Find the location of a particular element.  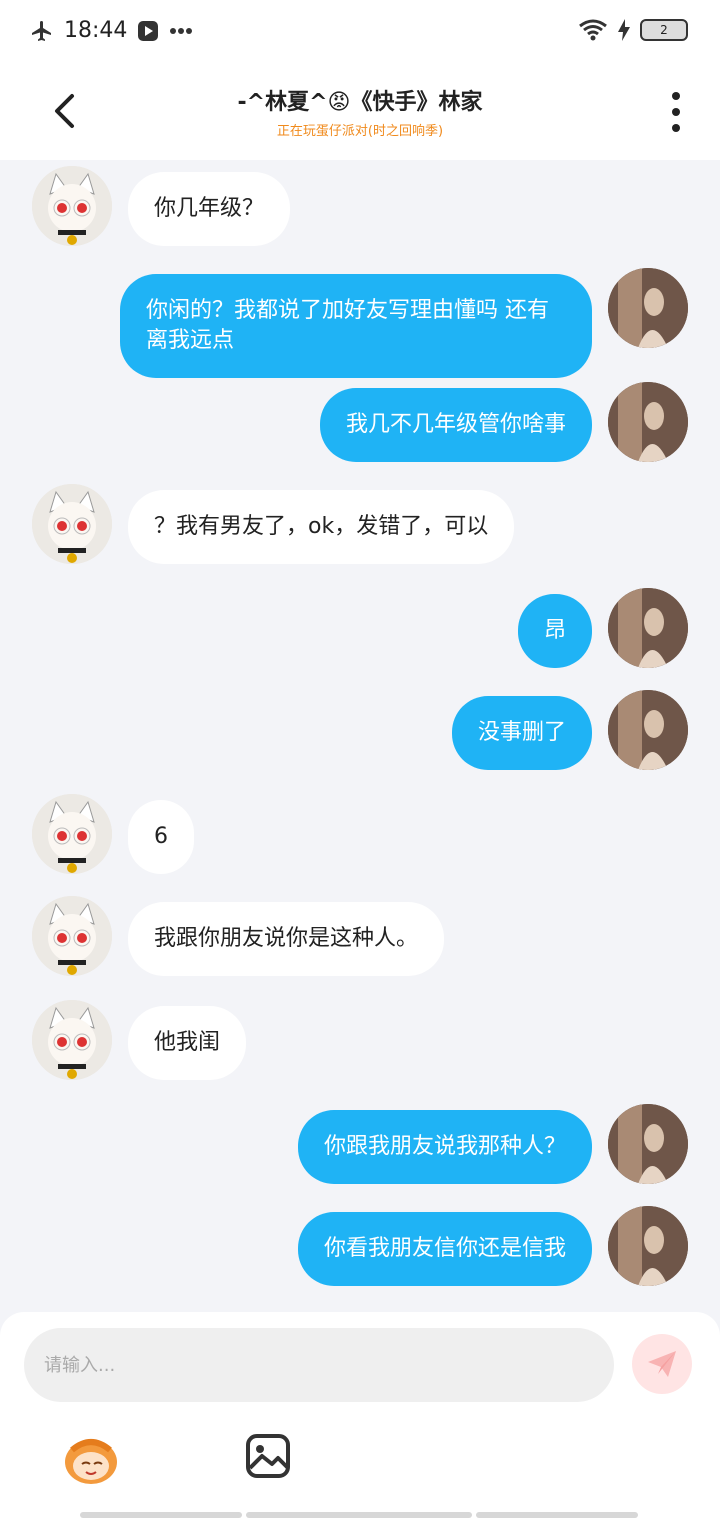

message-bubble: 他我闺 is located at coordinates (187, 1043).